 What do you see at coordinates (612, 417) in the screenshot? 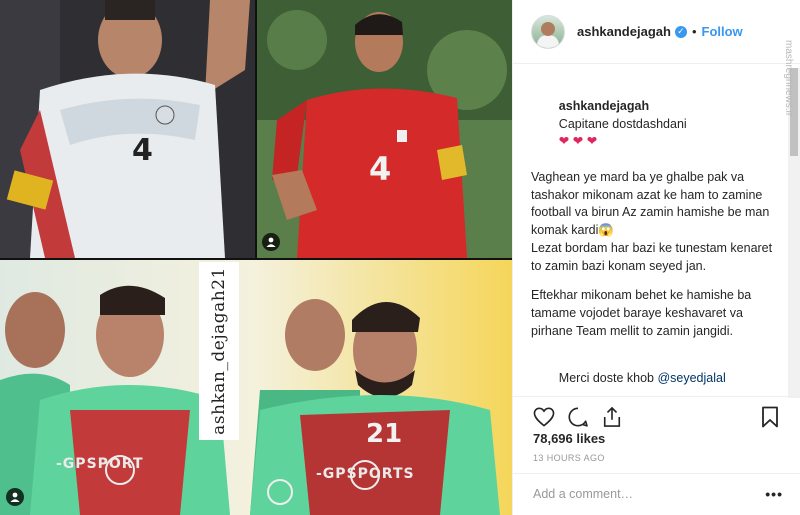
I see `share-icon` at bounding box center [612, 417].